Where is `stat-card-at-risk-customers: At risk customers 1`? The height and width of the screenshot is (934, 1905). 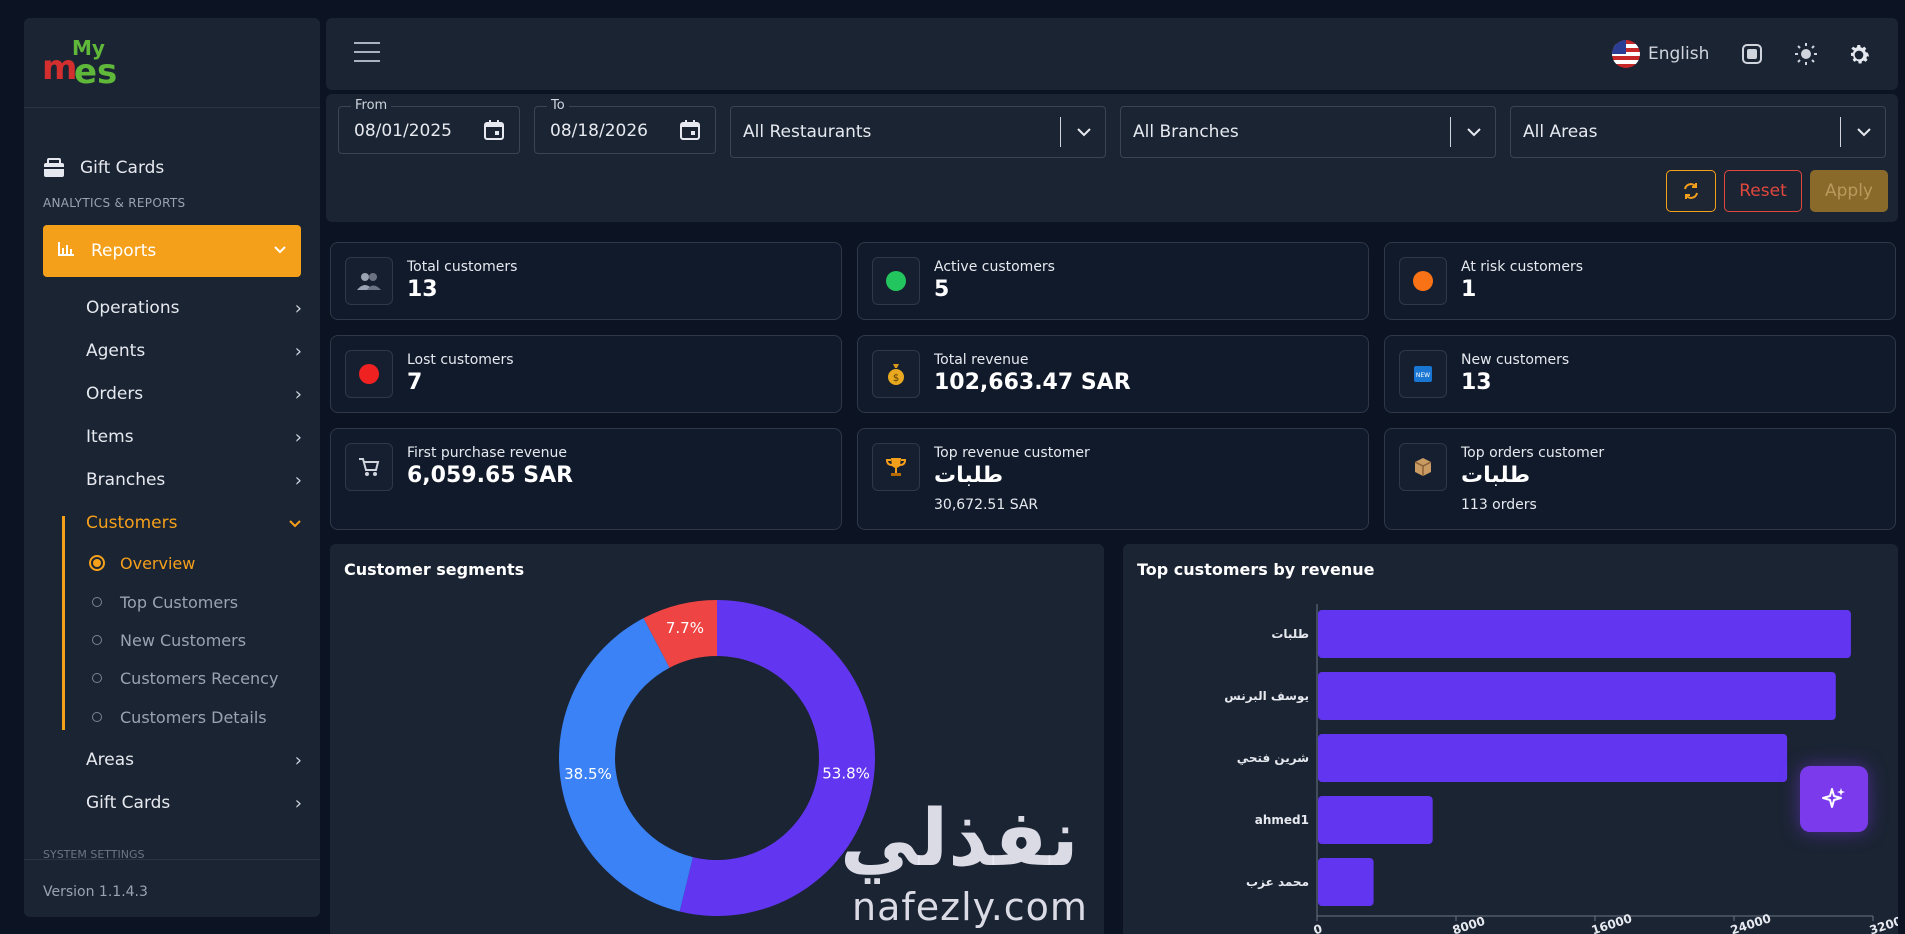 stat-card-at-risk-customers: At risk customers 1 is located at coordinates (1640, 281).